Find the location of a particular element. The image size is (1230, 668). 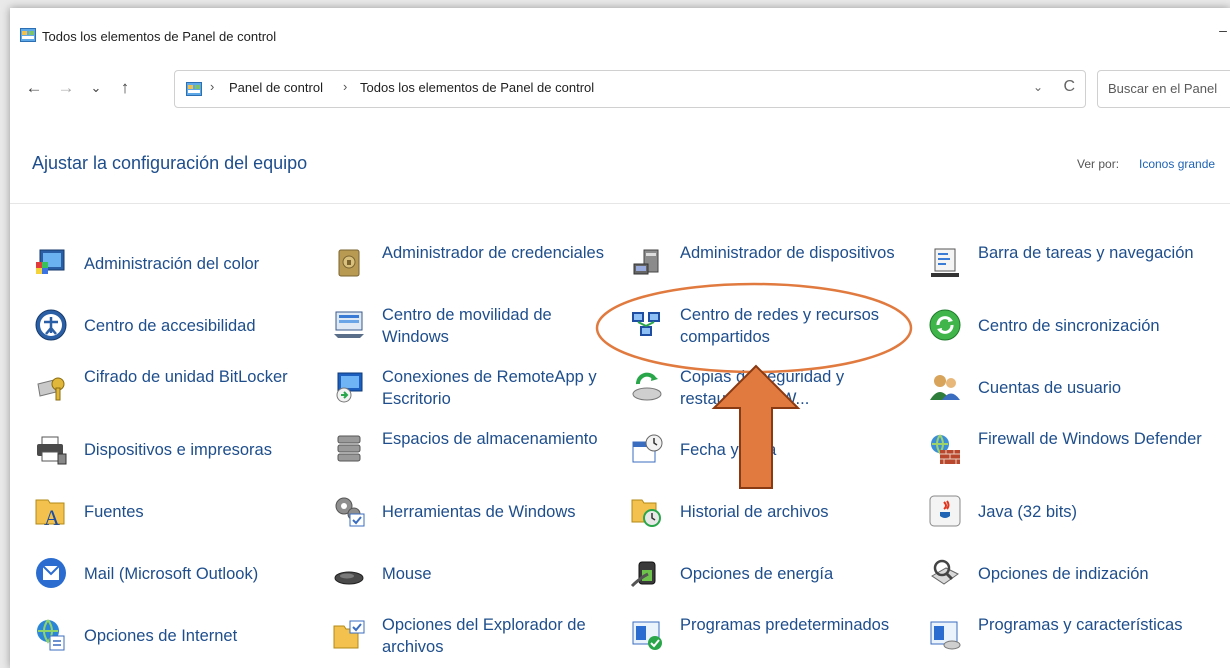

item-label: Cuentas de usuario is located at coordinates (1050, 388).